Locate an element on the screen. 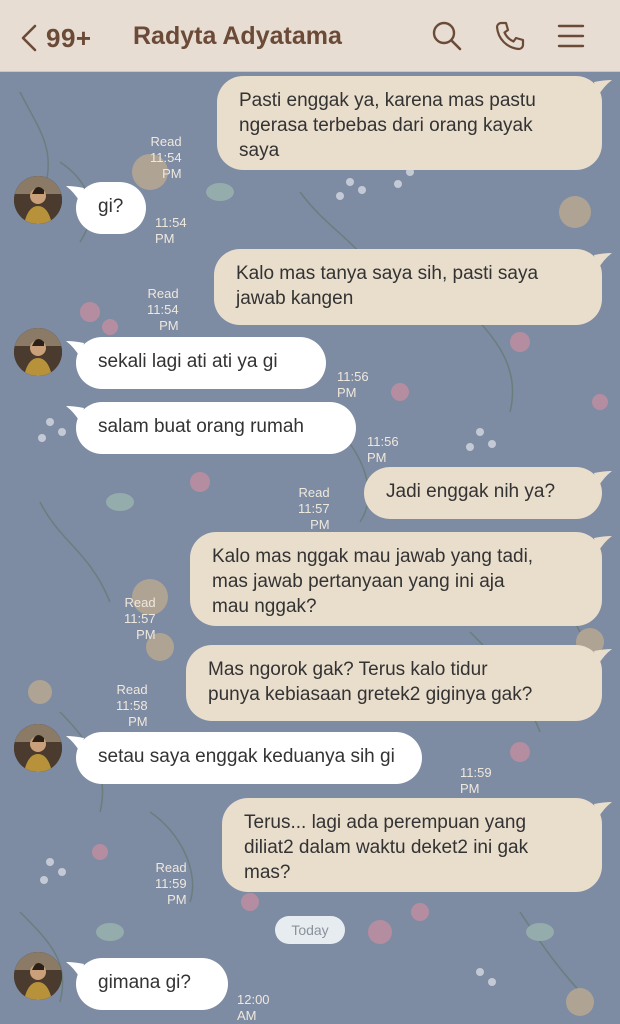  message-text-line: Kalo mas nggak mau jawab yang tadi, is located at coordinates (373, 556).